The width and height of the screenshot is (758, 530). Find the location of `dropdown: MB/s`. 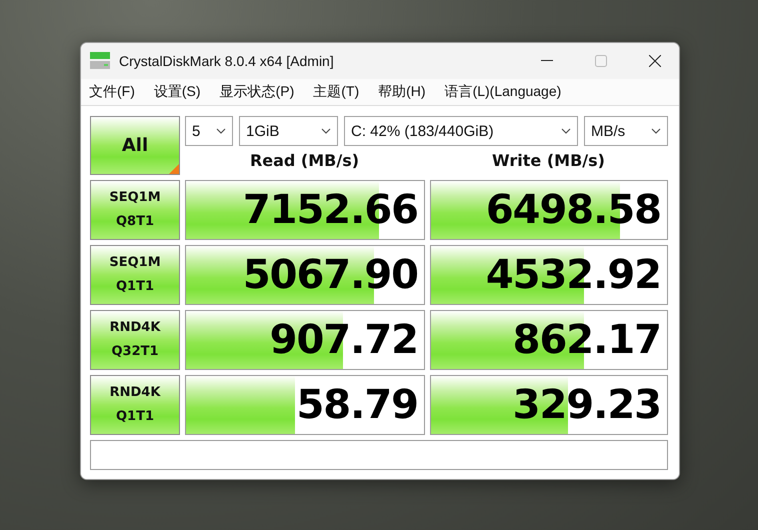

dropdown: MB/s is located at coordinates (626, 131).